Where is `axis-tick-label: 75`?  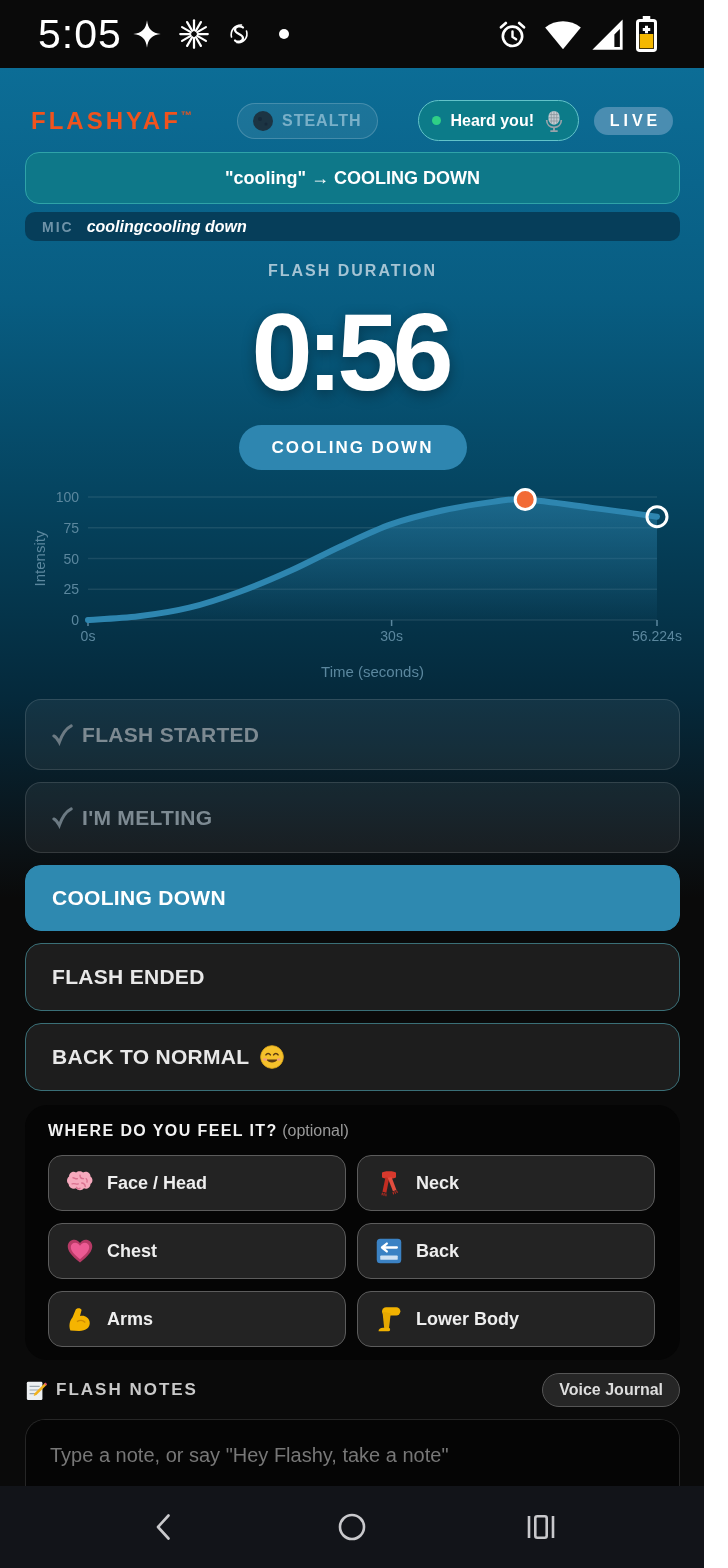 axis-tick-label: 75 is located at coordinates (71, 527).